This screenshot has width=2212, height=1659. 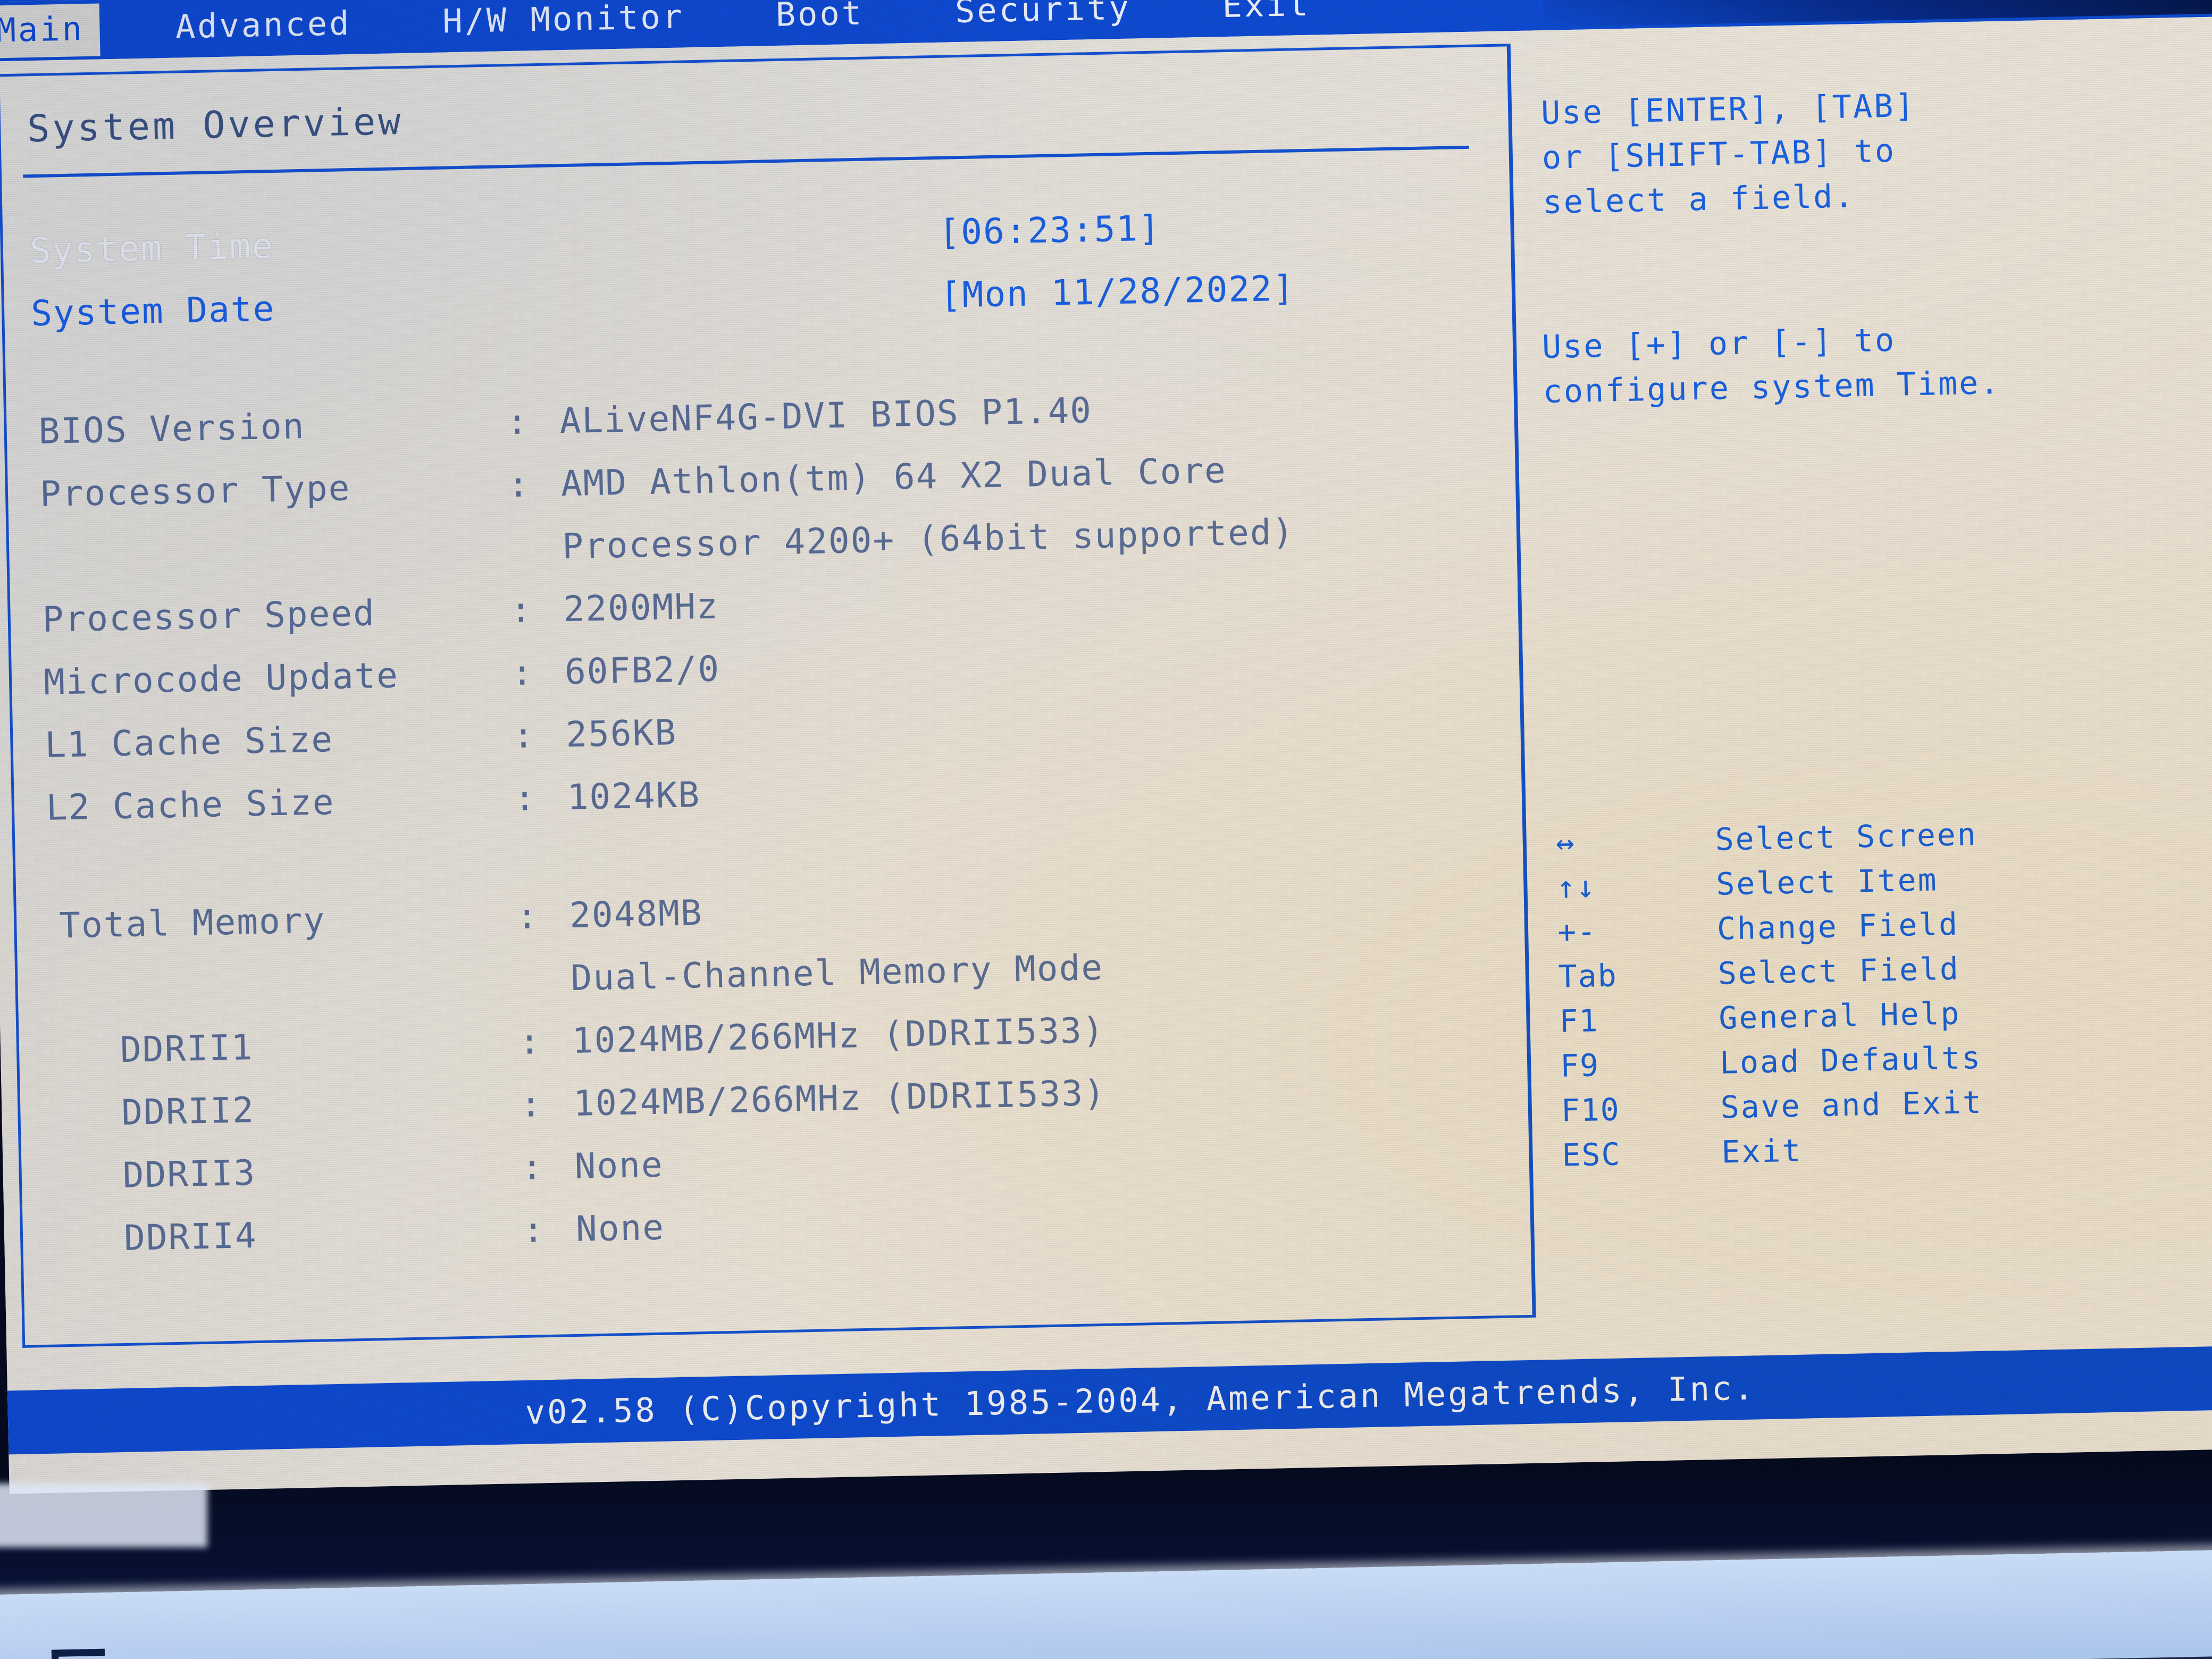 I want to click on ddrii3-label: DDRII3, so click(x=189, y=1174).